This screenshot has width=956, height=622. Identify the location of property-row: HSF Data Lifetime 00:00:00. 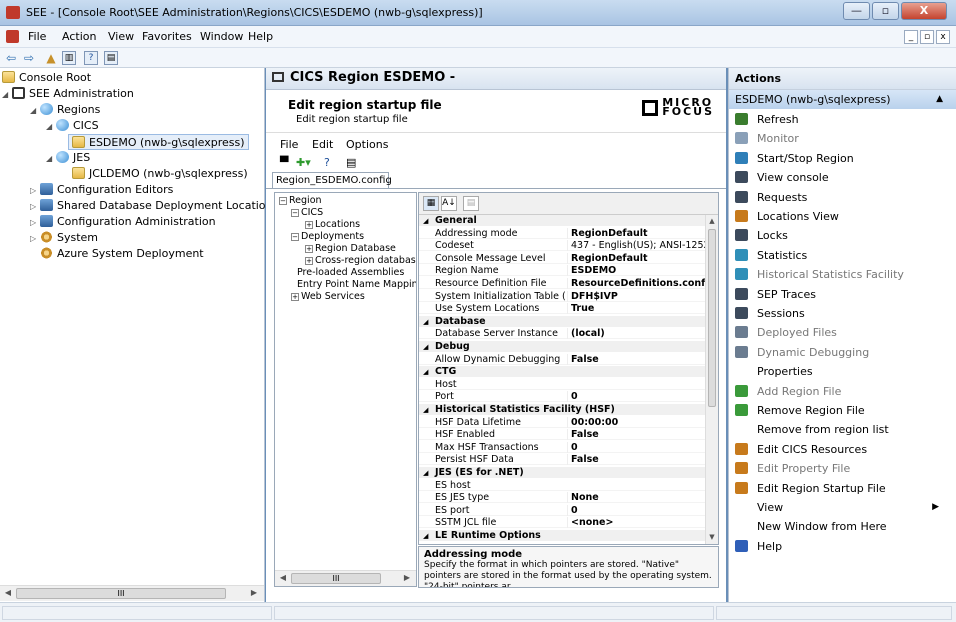
(562, 422).